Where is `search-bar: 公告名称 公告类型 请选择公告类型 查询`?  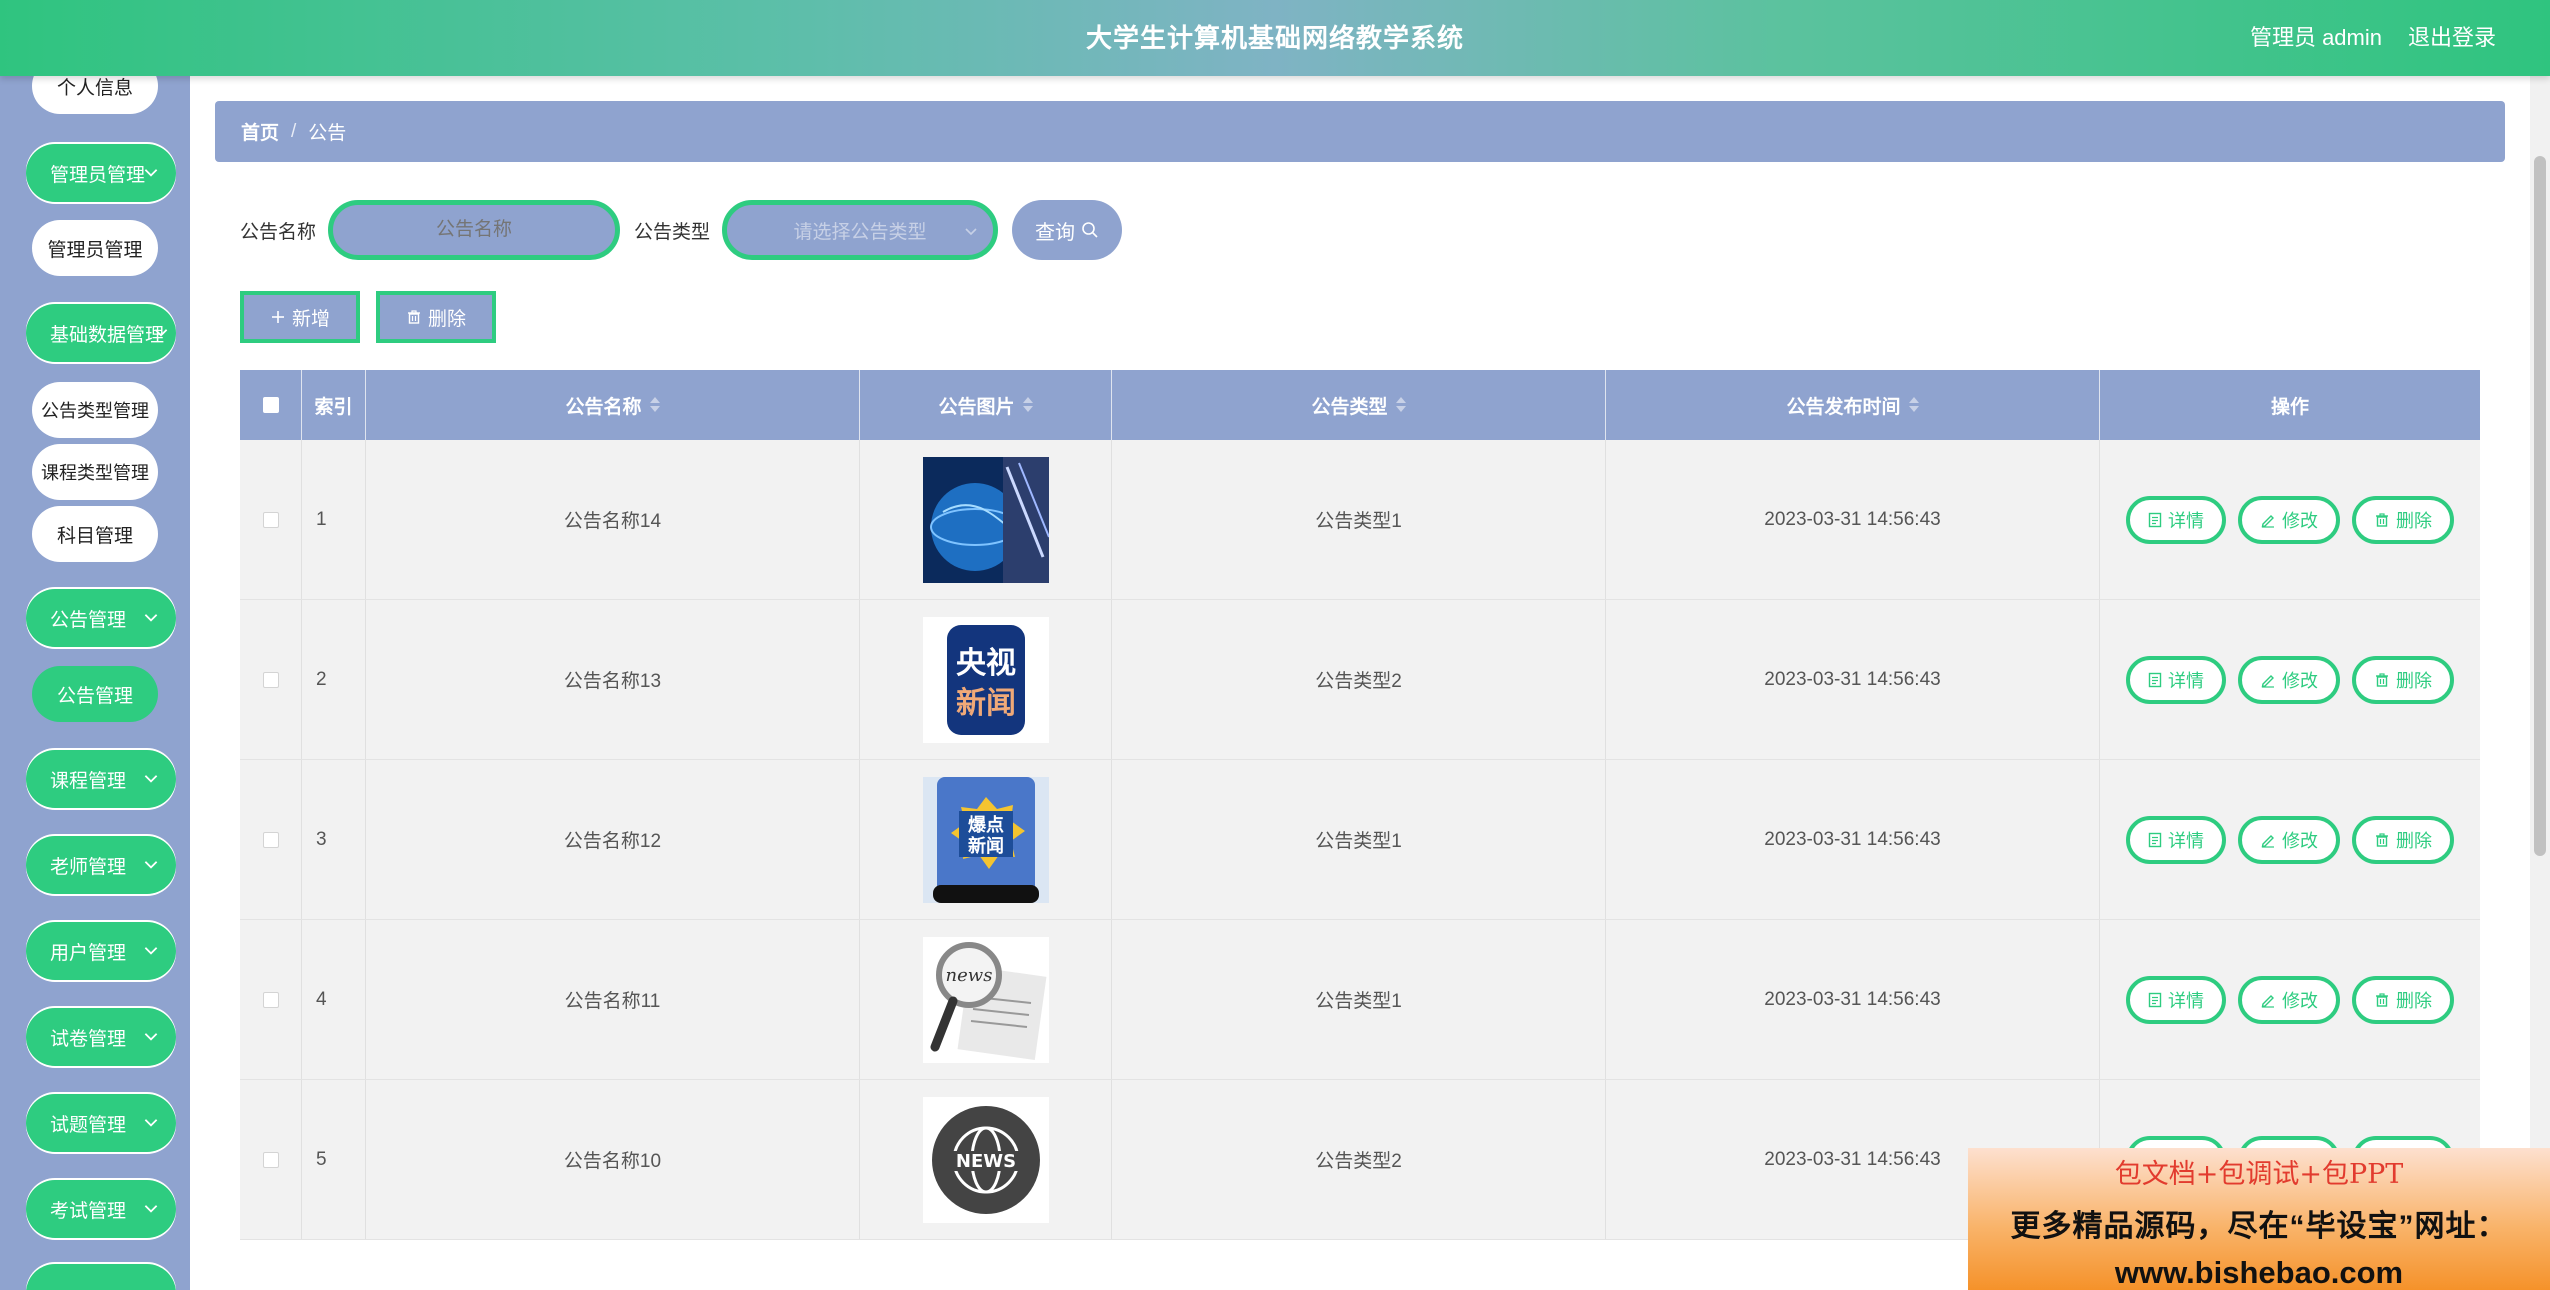 search-bar: 公告名称 公告类型 请选择公告类型 查询 is located at coordinates (681, 230).